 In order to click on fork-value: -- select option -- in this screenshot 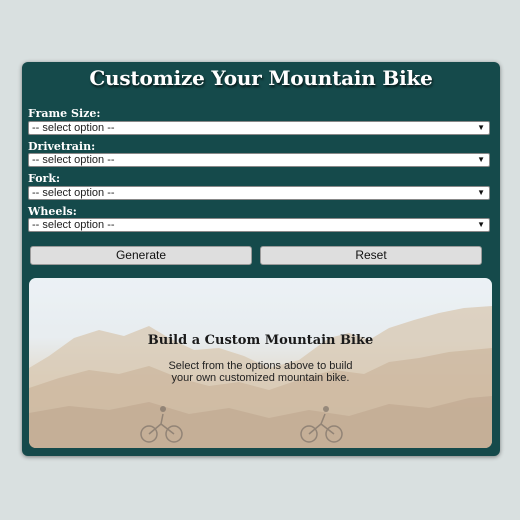, I will do `click(73, 193)`.